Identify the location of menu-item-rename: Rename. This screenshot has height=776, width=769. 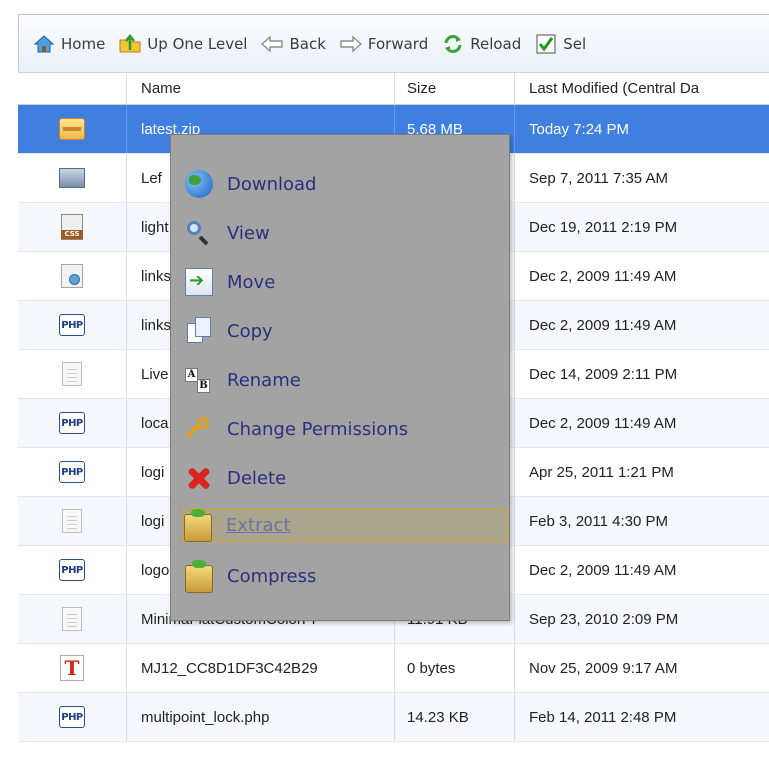
(346, 380).